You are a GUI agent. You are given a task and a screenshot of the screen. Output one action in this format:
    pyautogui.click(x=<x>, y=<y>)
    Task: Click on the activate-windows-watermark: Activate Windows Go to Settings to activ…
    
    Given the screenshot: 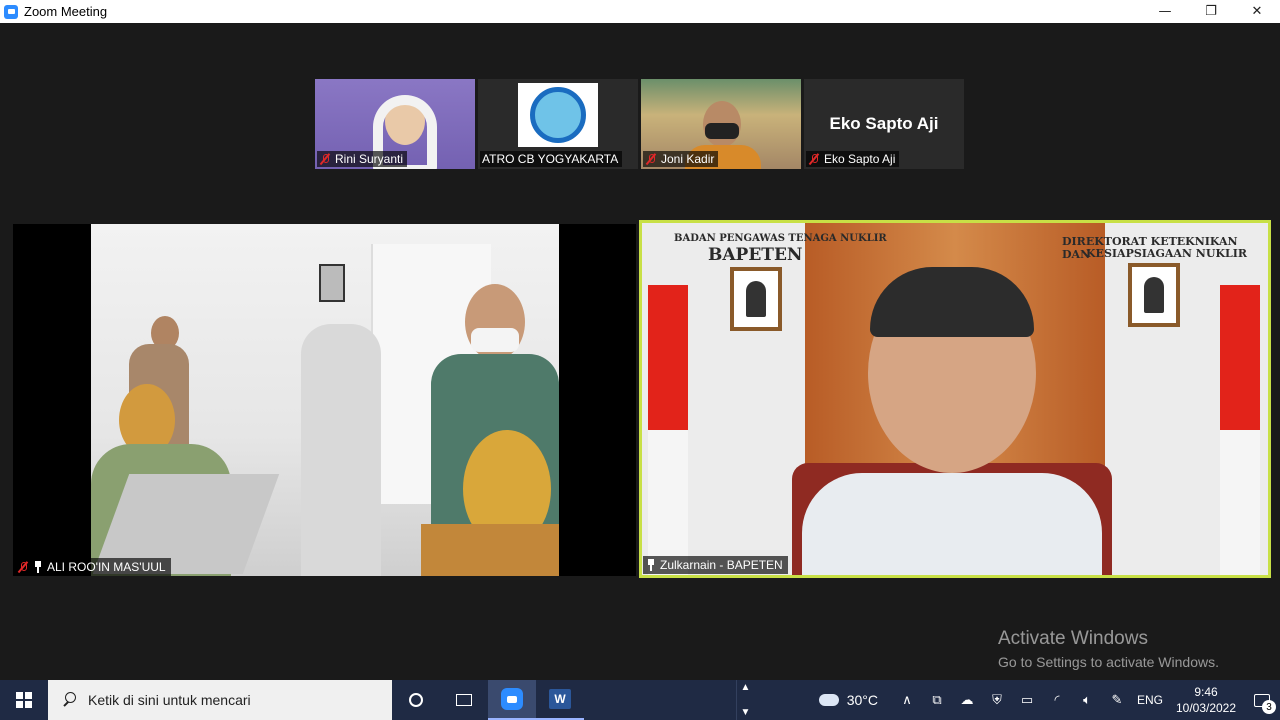 What is the action you would take?
    pyautogui.click(x=1108, y=649)
    